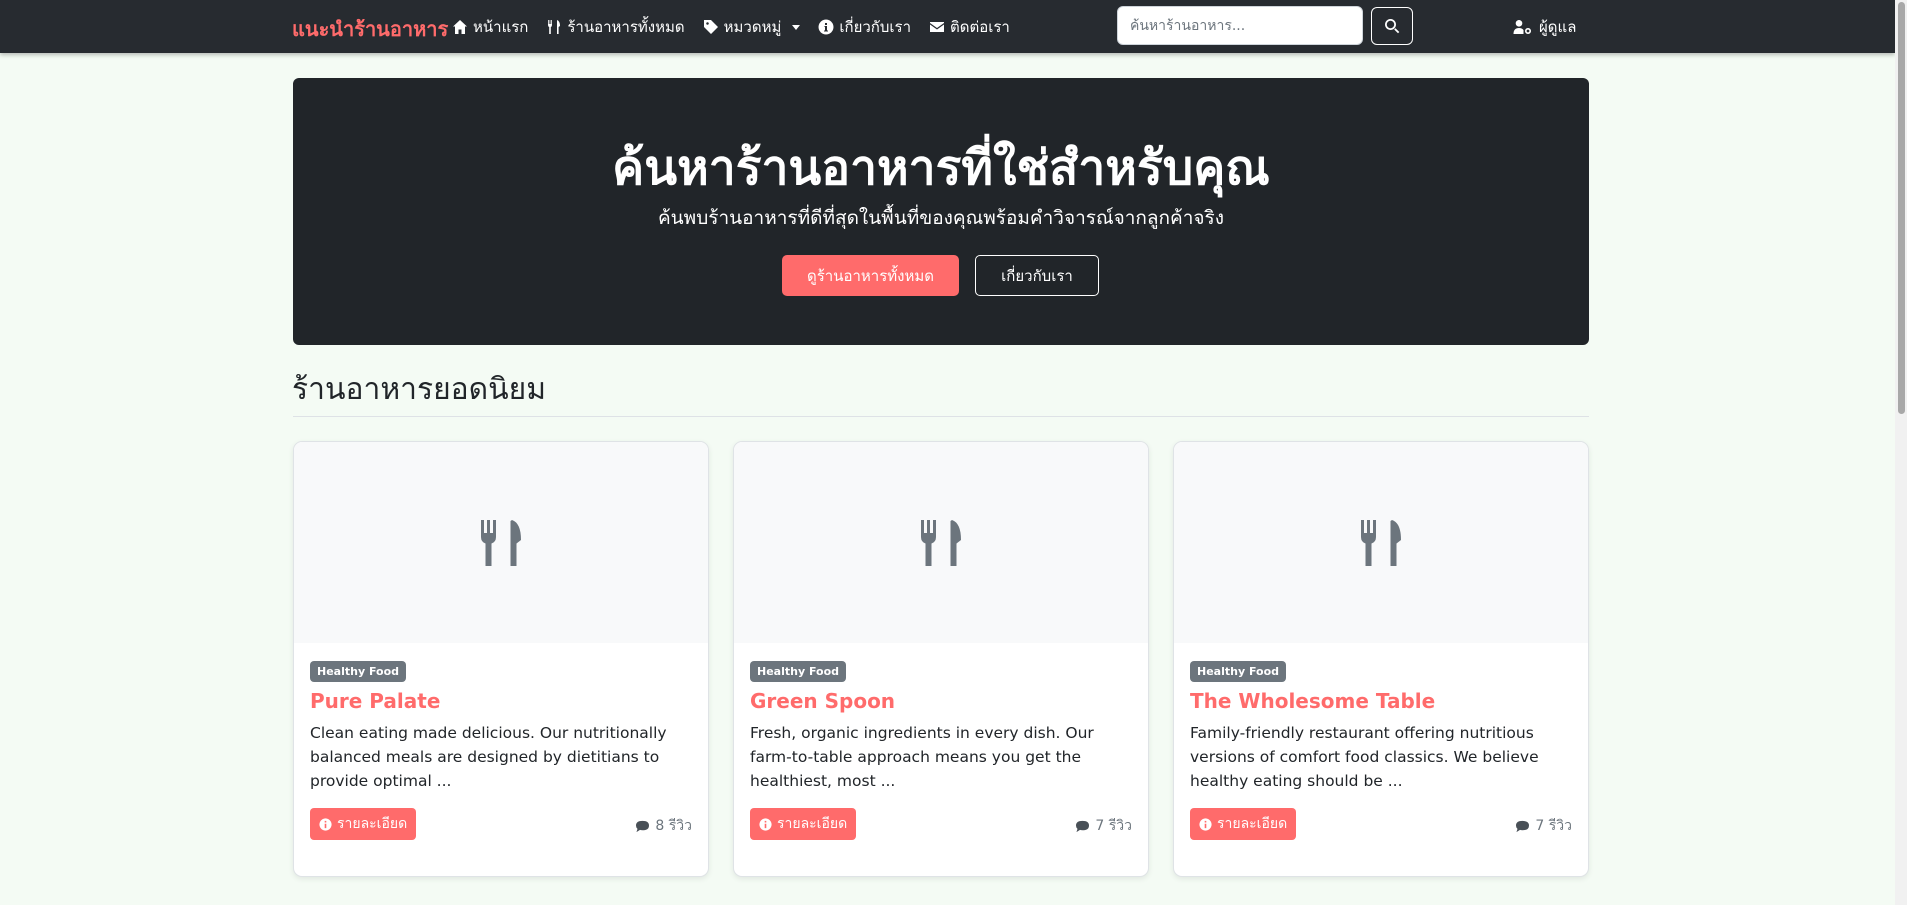 The width and height of the screenshot is (1907, 905). Describe the element at coordinates (941, 168) in the screenshot. I see `hero-title: ค้นหาร้านอาหารที่ใช่สำหรับคุณ` at that location.